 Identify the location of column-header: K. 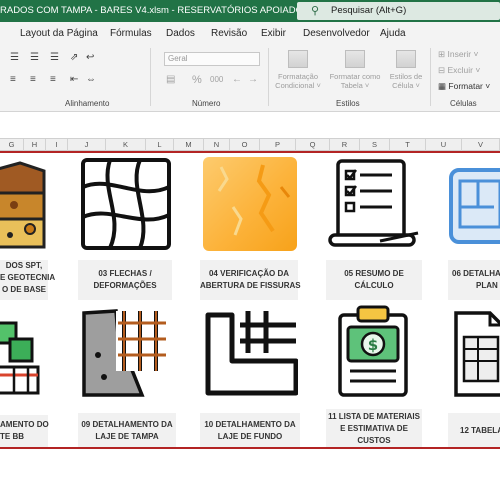
(126, 145).